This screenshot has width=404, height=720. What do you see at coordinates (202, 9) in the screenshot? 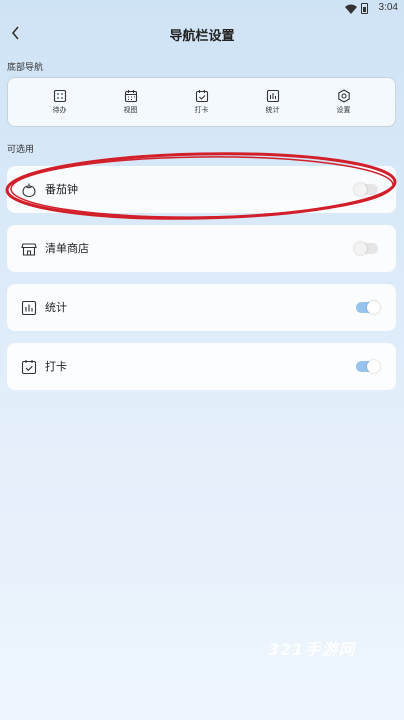
I see `status-bar: 3:04` at bounding box center [202, 9].